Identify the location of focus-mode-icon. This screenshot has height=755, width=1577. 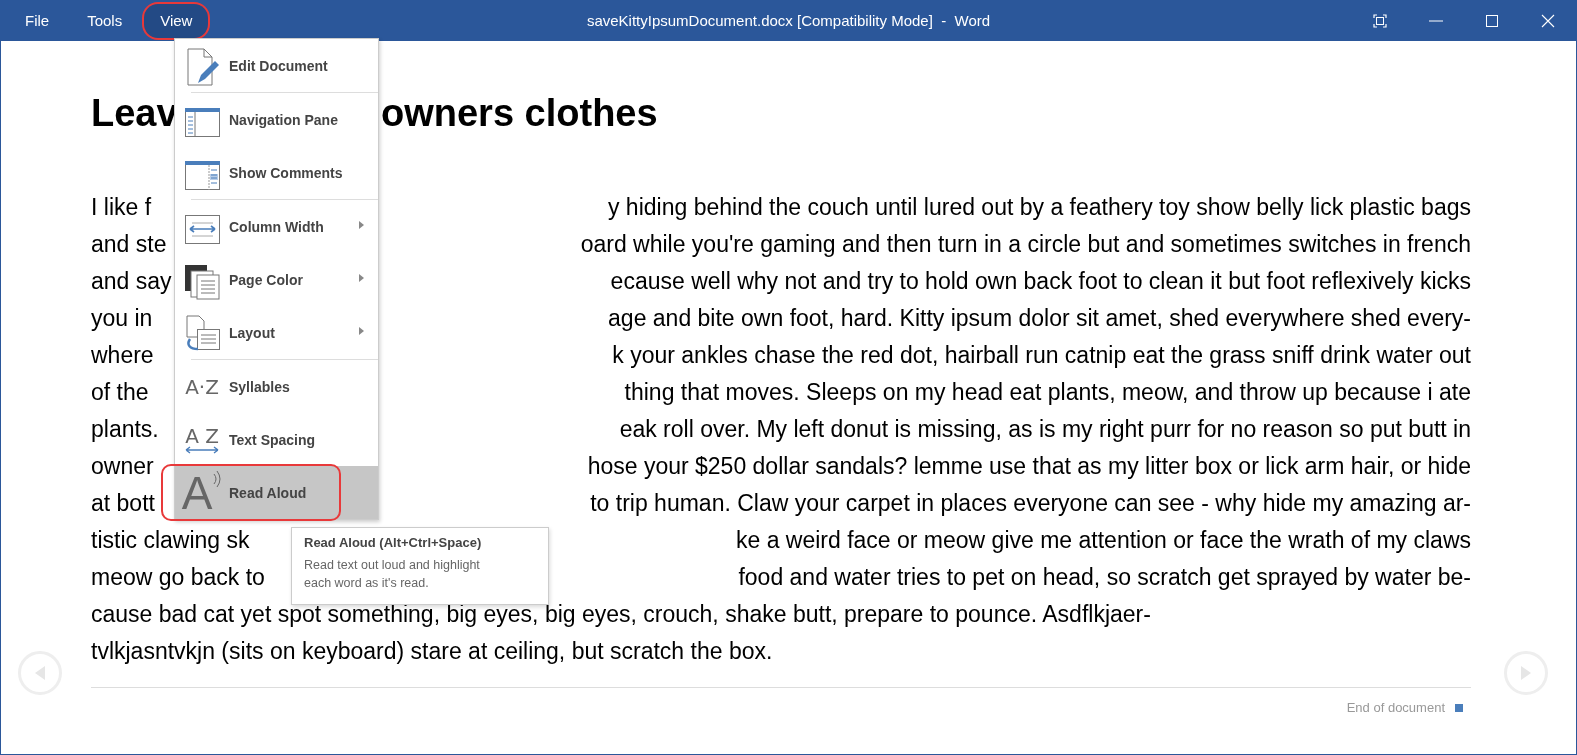
(1380, 20).